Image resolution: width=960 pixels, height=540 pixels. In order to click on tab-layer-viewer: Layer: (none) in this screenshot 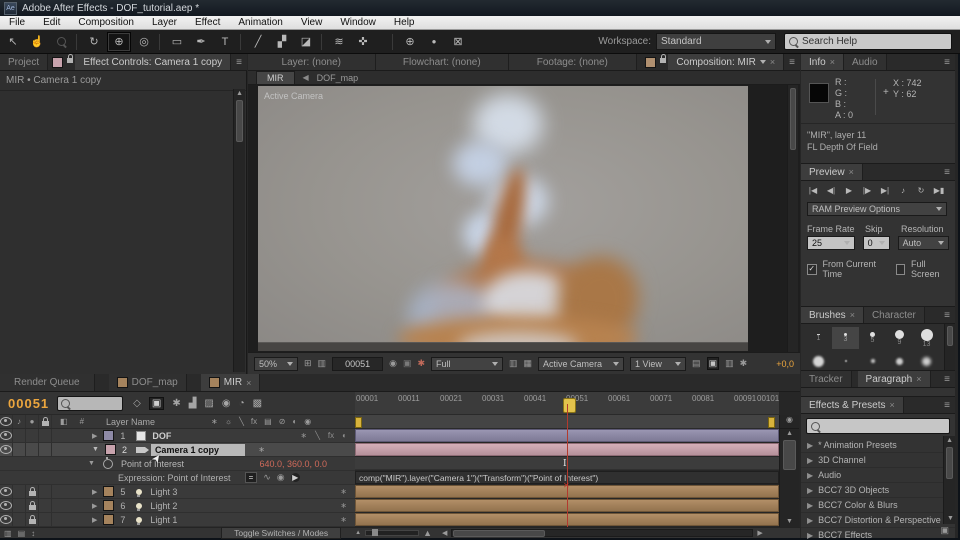, I will do `click(312, 62)`.